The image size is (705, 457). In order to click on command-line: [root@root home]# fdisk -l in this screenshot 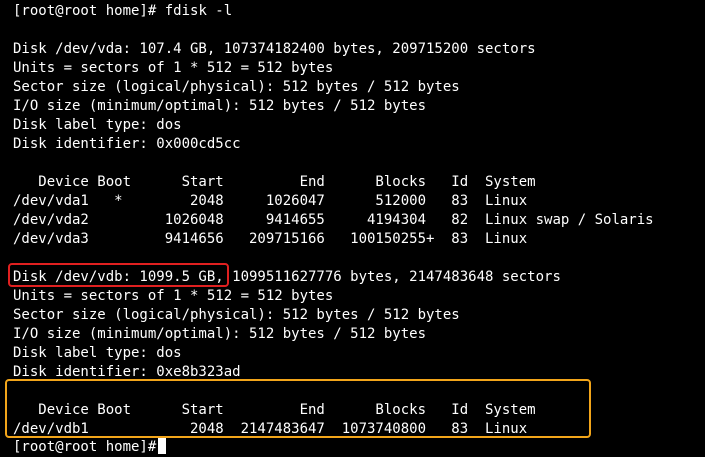, I will do `click(122, 11)`.